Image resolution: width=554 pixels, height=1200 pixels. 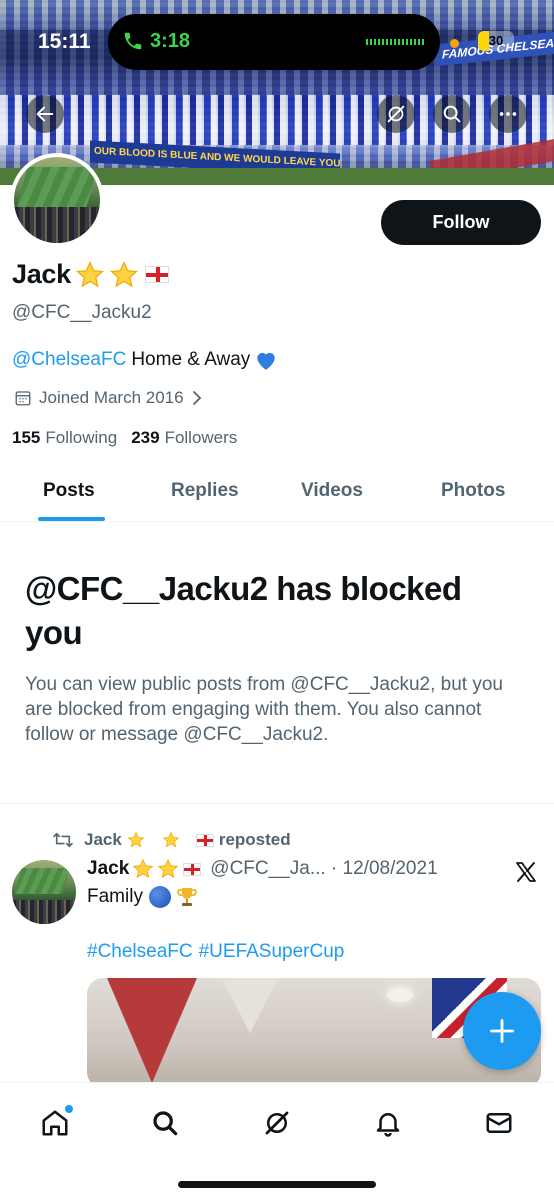 I want to click on repost-label: reposted, so click(x=254, y=839).